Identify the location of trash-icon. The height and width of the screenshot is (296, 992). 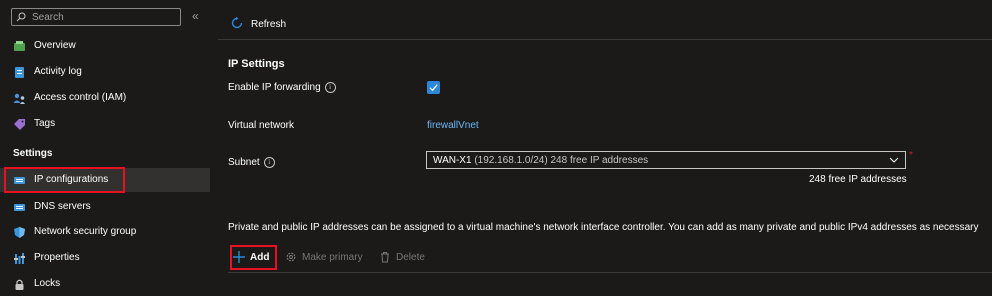
(385, 257).